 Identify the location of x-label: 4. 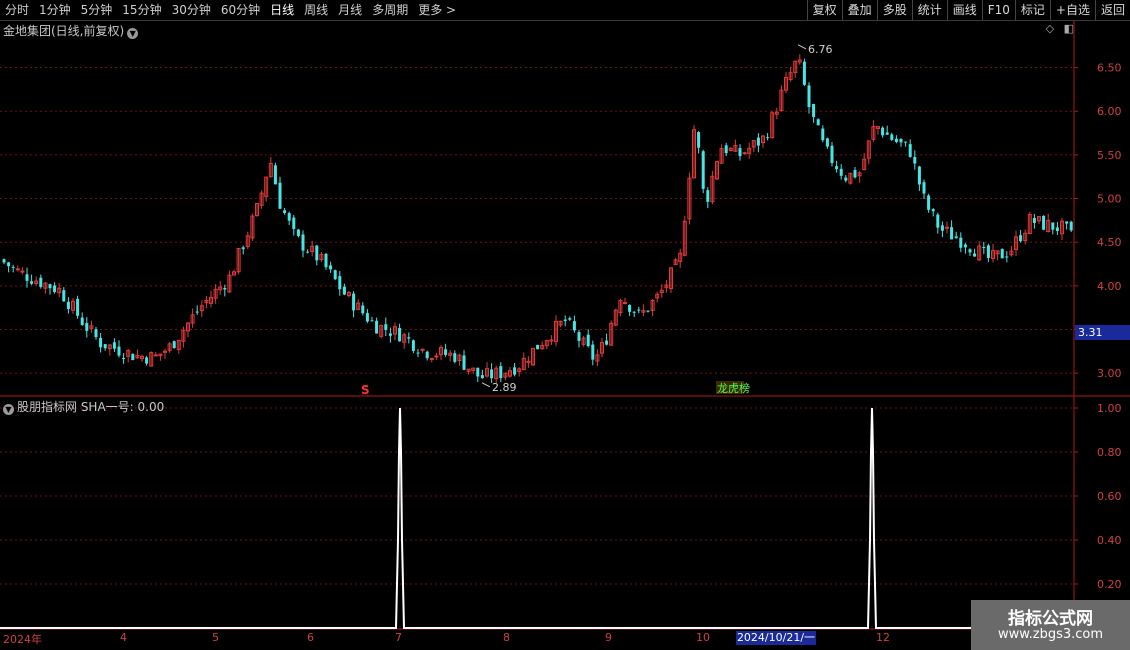
(123, 637).